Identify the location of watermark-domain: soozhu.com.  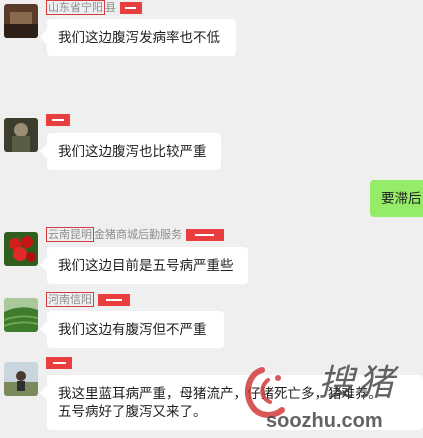
(324, 421).